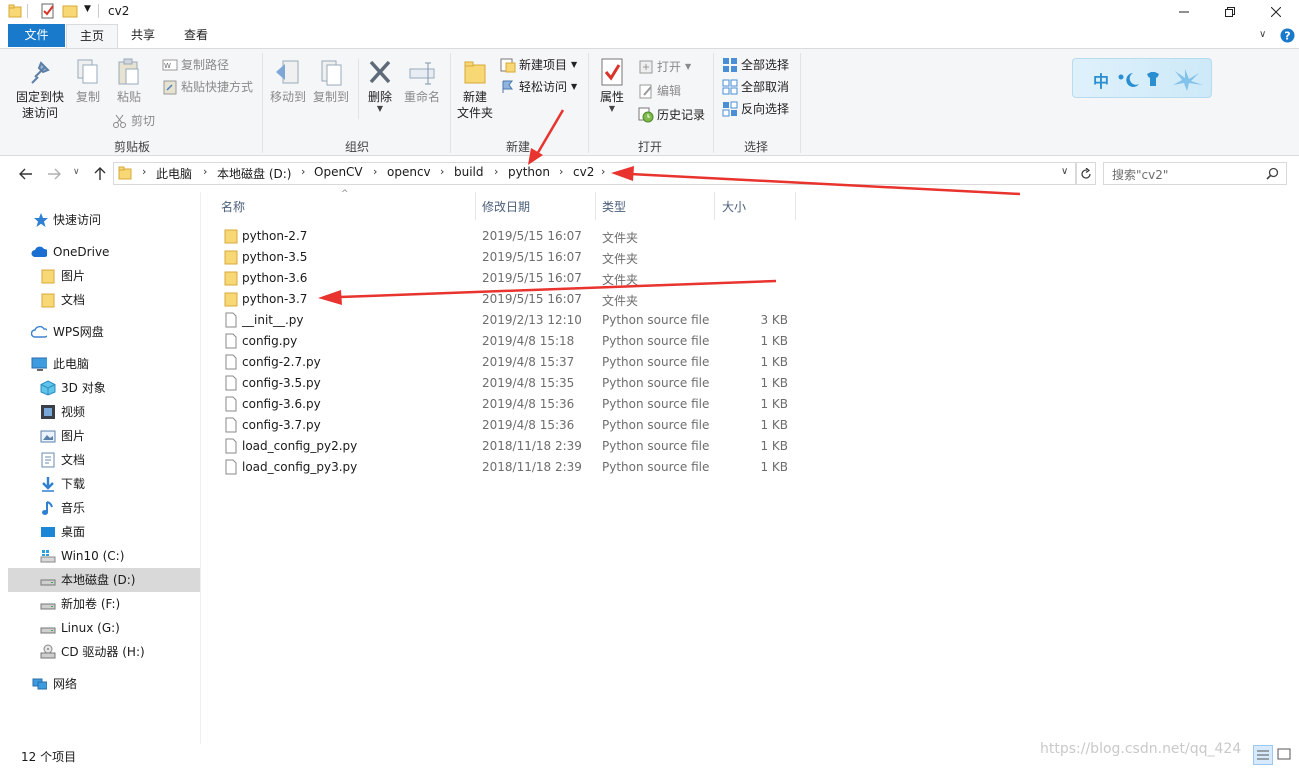  Describe the element at coordinates (1184, 12) in the screenshot. I see `minimize-button` at that location.